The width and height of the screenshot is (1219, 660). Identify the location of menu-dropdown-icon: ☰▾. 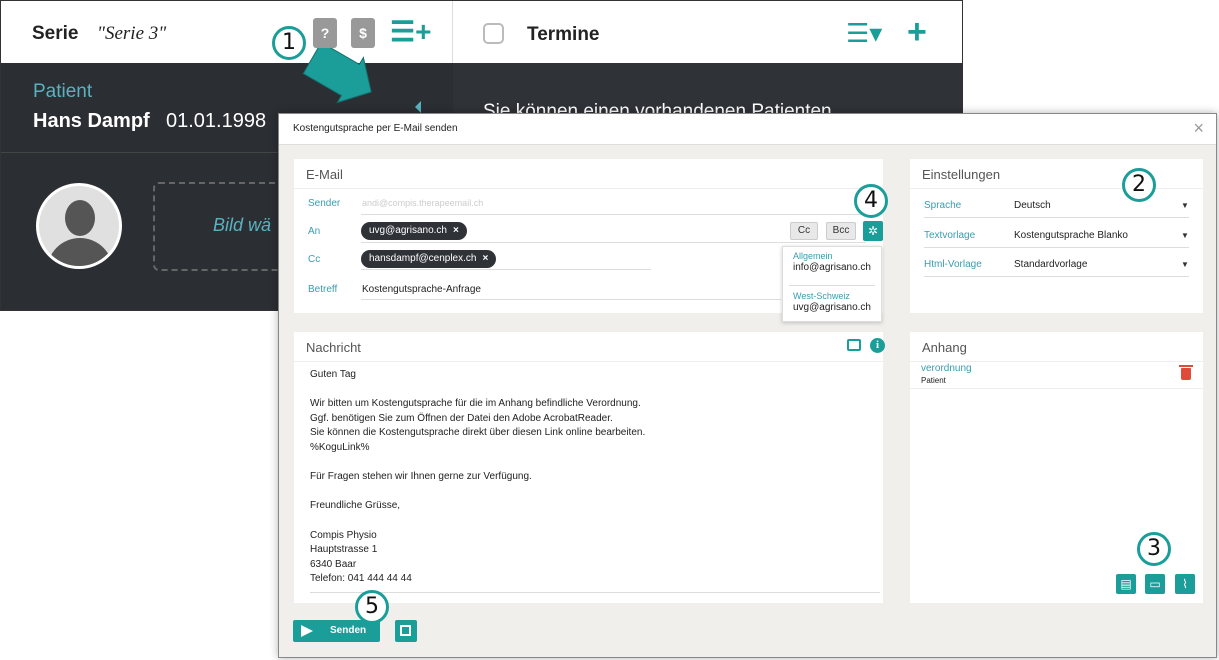
(864, 33).